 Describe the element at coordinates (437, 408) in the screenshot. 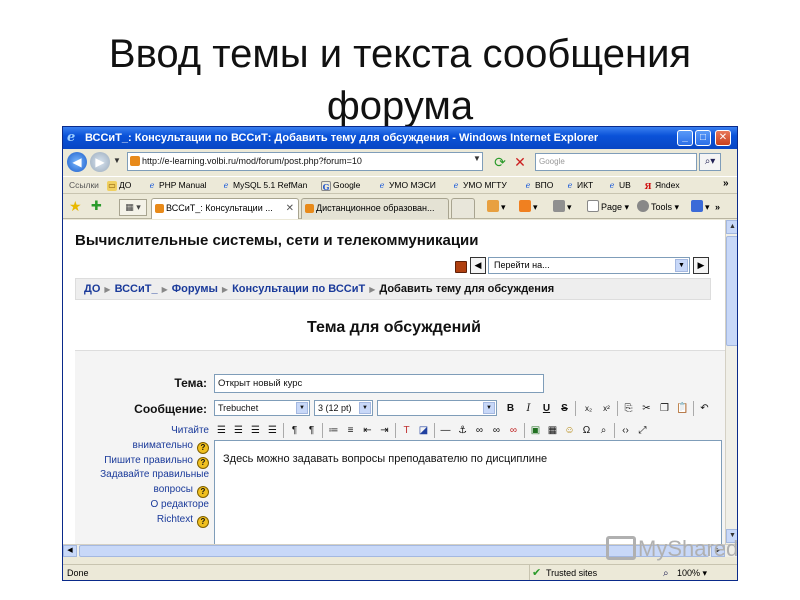

I see `paragraph-style-select: ▼` at that location.